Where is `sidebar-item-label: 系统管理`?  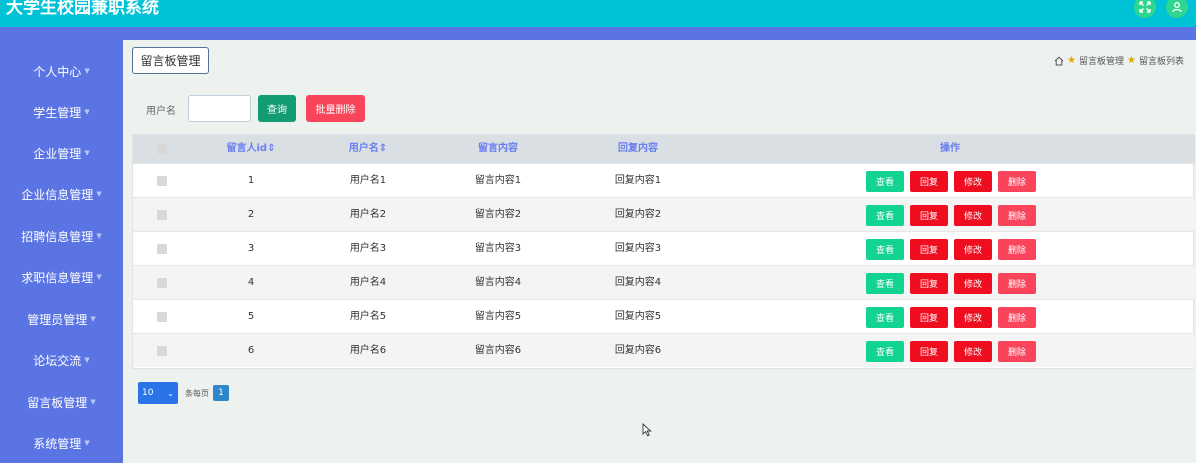
sidebar-item-label: 系统管理 is located at coordinates (57, 443).